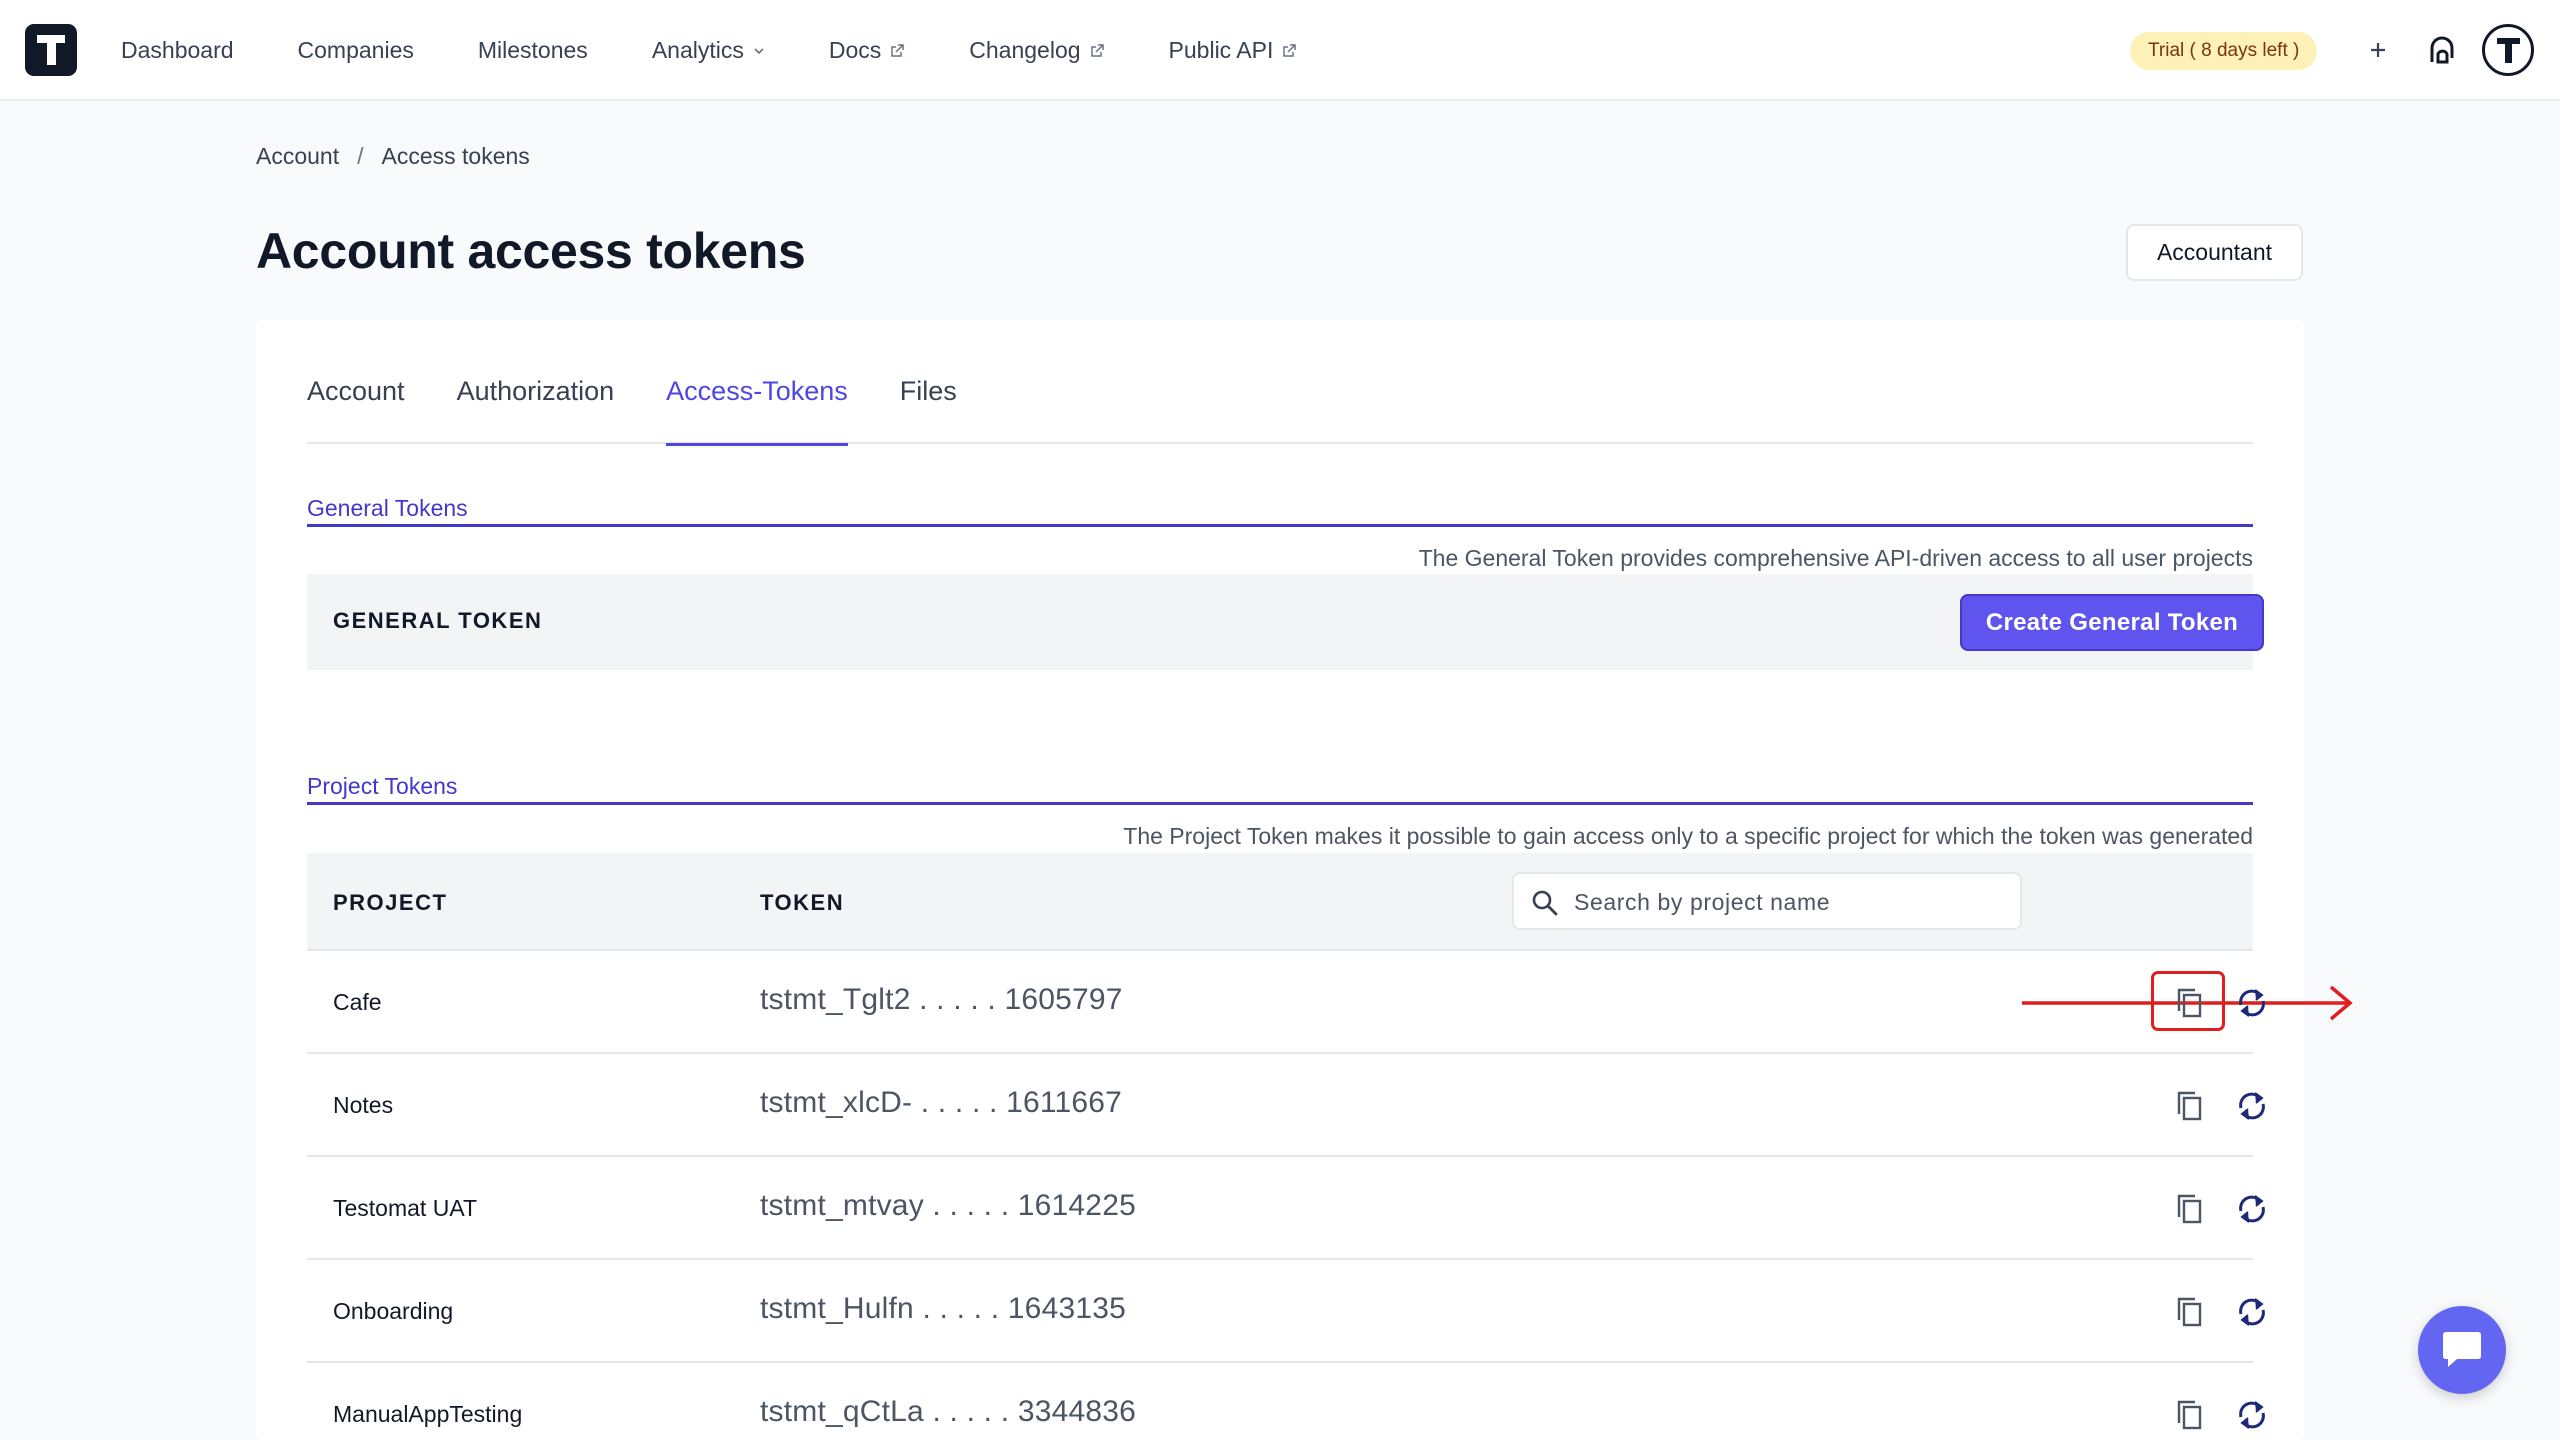  What do you see at coordinates (941, 999) in the screenshot?
I see `token-value: tstmt_Tglt2 . . . . . 1605797` at bounding box center [941, 999].